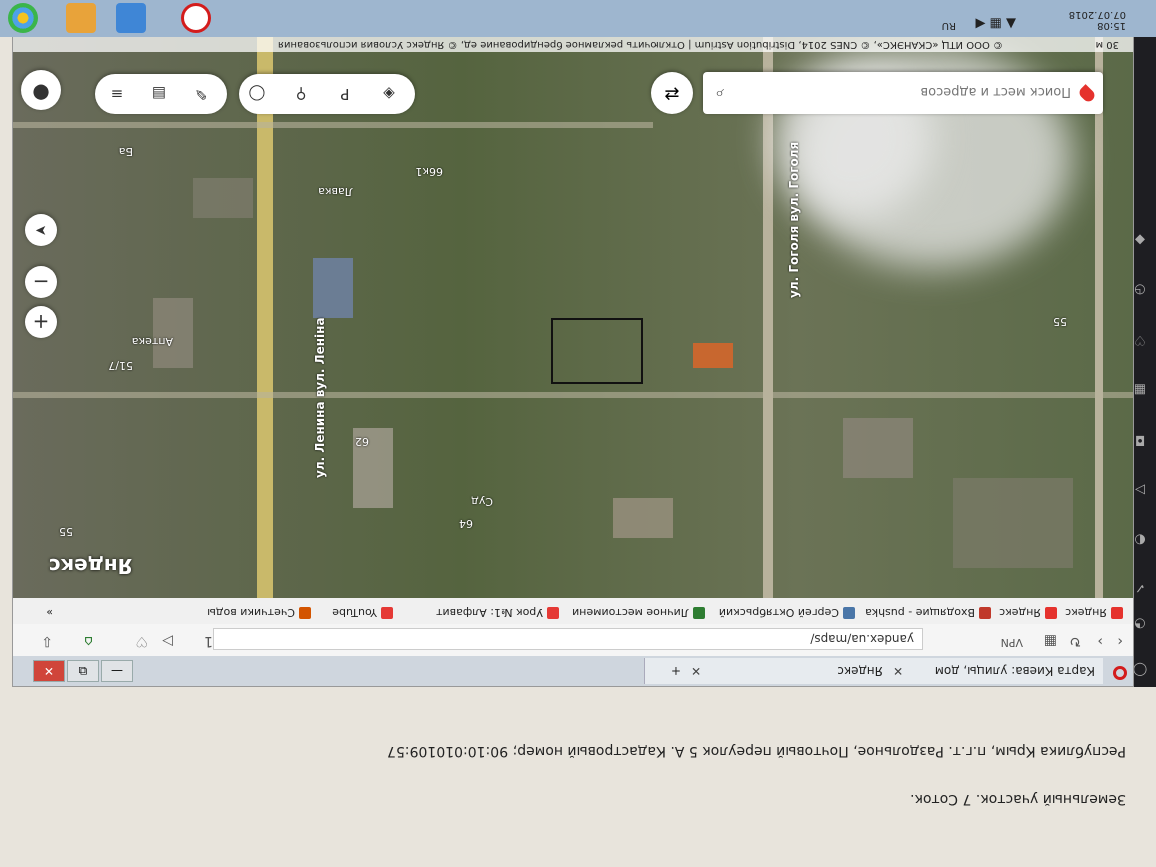 Image resolution: width=1156 pixels, height=867 pixels. Describe the element at coordinates (90, 566) in the screenshot. I see `yandex-logo: Яндекс` at that location.